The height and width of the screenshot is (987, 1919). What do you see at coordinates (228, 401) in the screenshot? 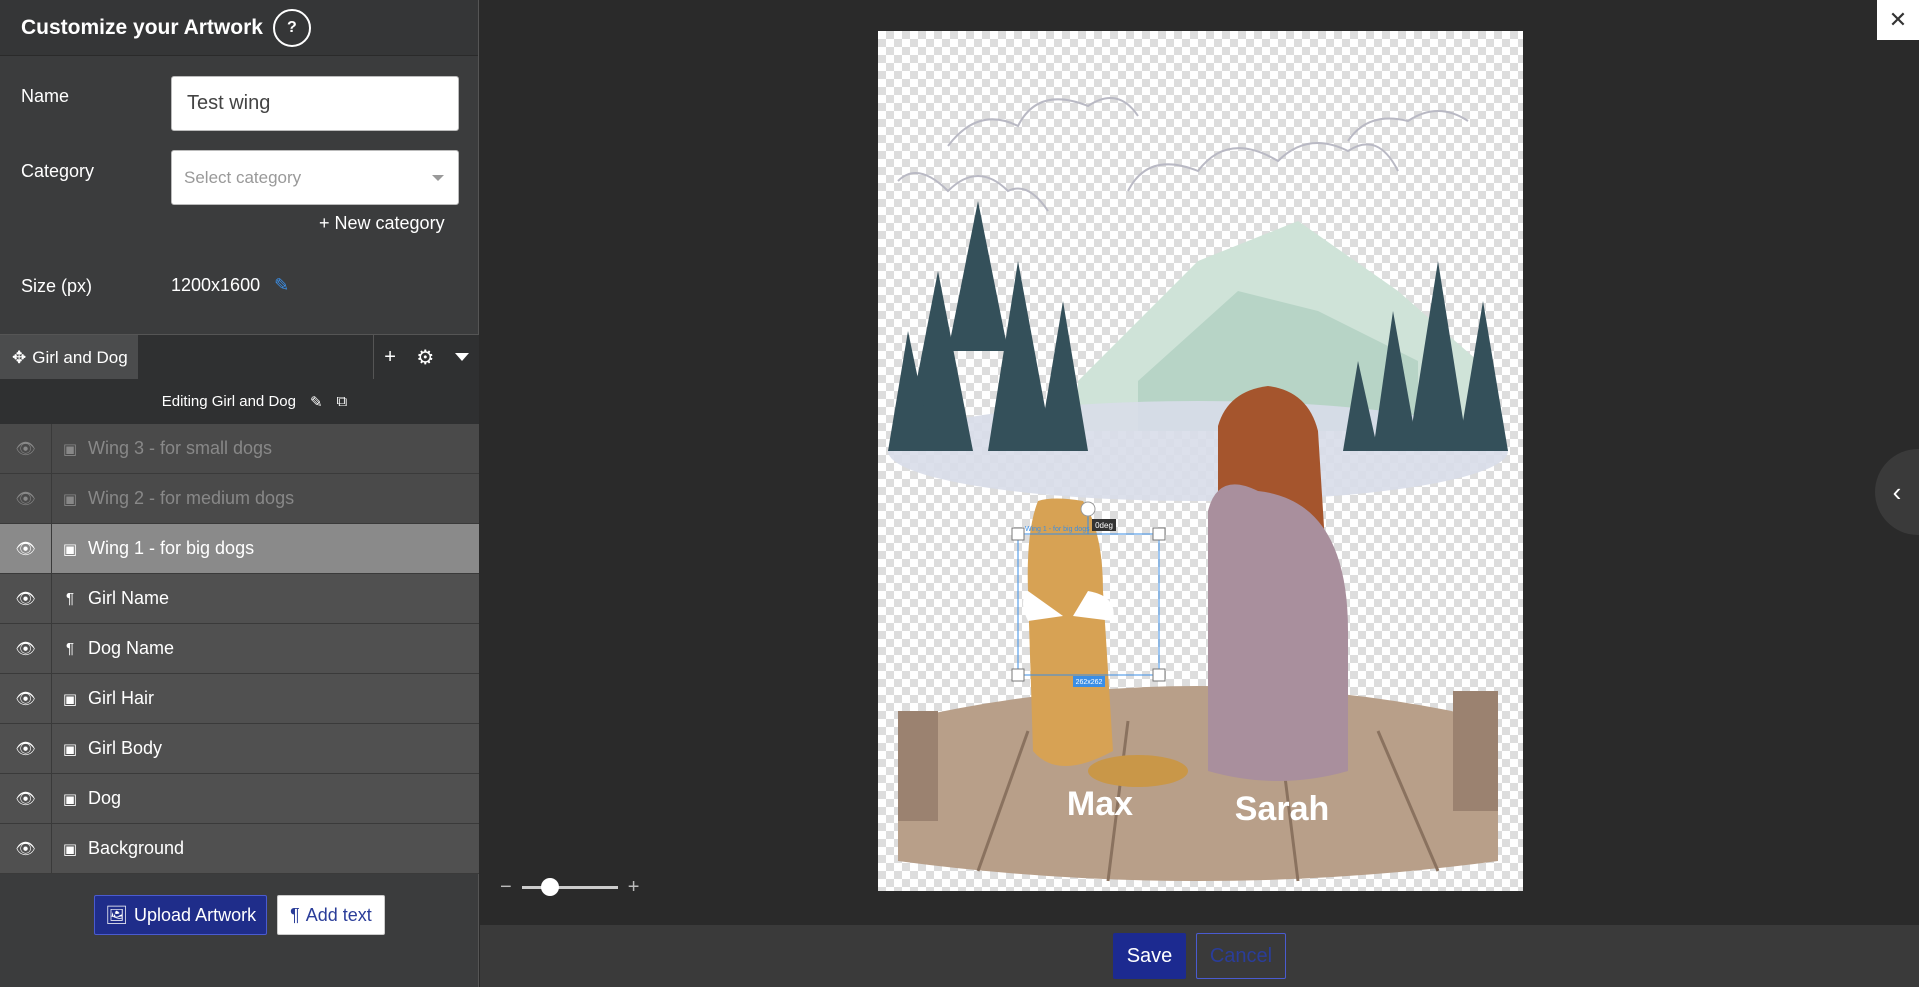
I see `editing-label: Editing Girl and Dog` at bounding box center [228, 401].